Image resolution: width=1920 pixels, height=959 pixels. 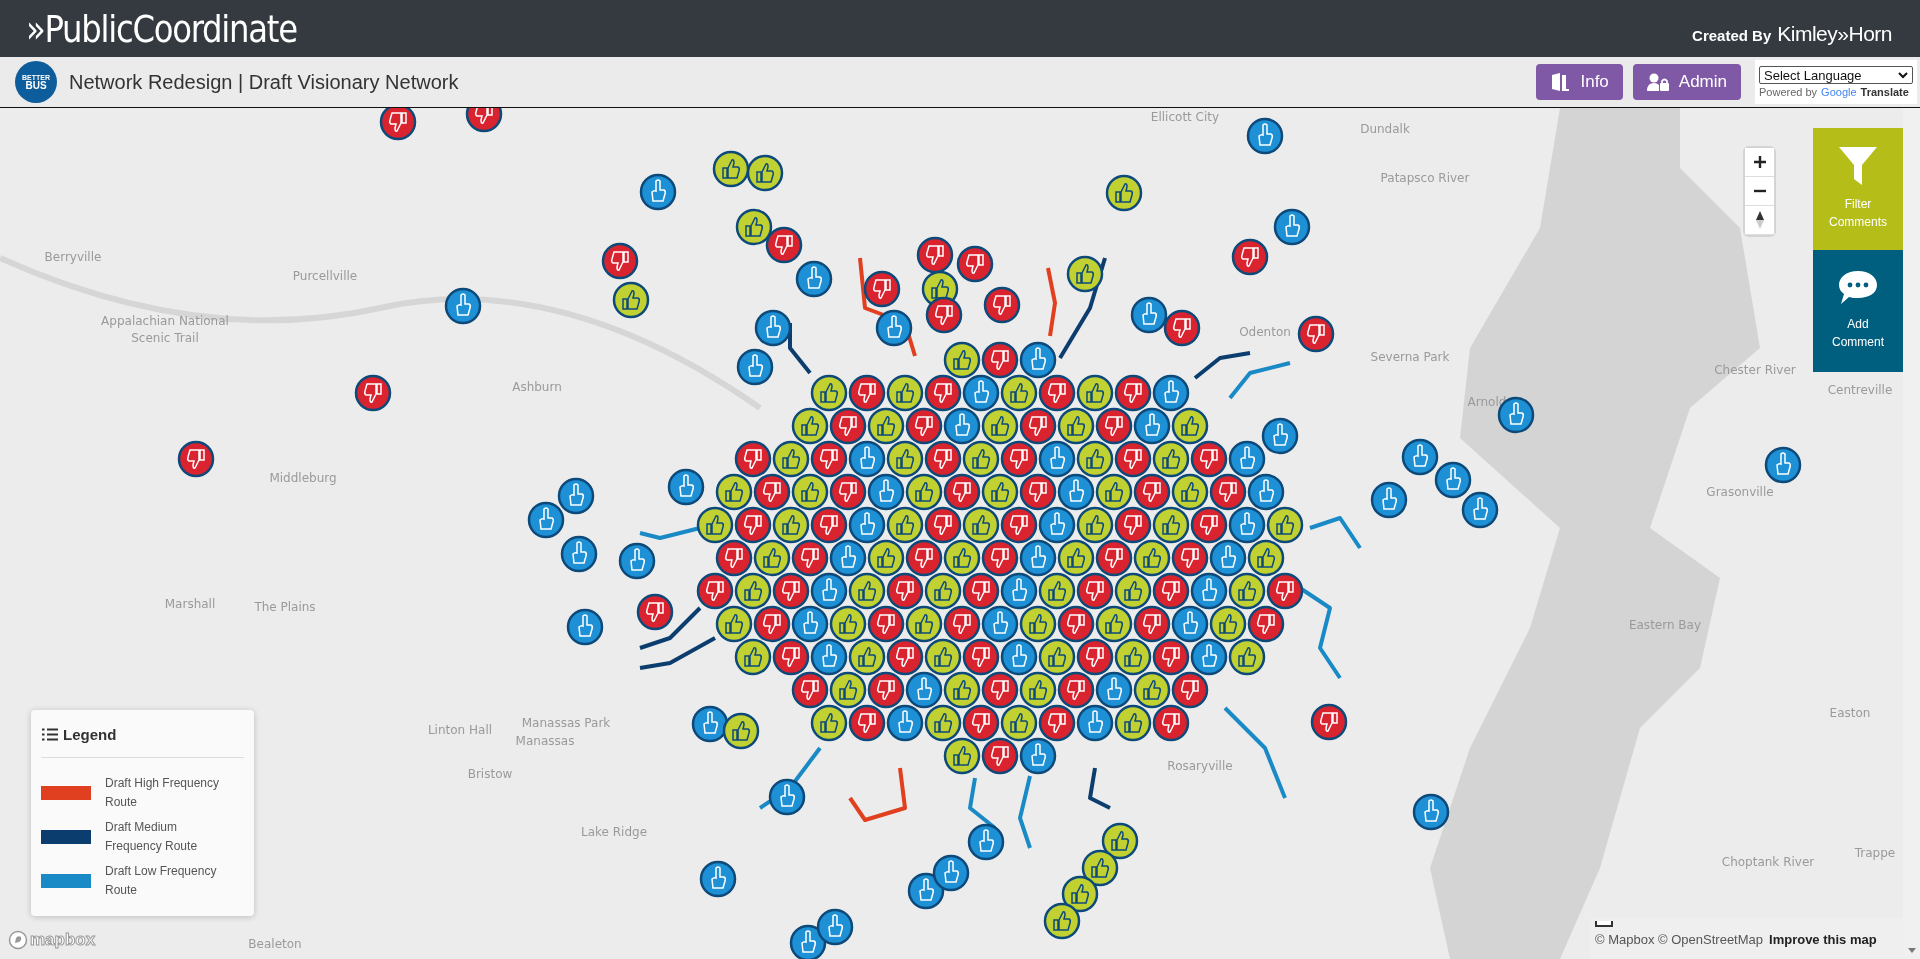 What do you see at coordinates (161, 28) in the screenshot?
I see `app-logo: »PublicCoordinate` at bounding box center [161, 28].